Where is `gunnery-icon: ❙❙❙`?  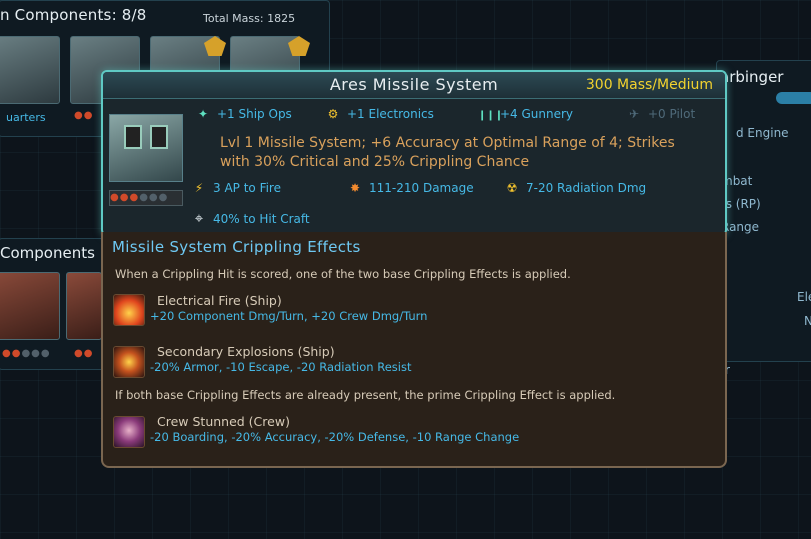 gunnery-icon: ❙❙❙ is located at coordinates (491, 115).